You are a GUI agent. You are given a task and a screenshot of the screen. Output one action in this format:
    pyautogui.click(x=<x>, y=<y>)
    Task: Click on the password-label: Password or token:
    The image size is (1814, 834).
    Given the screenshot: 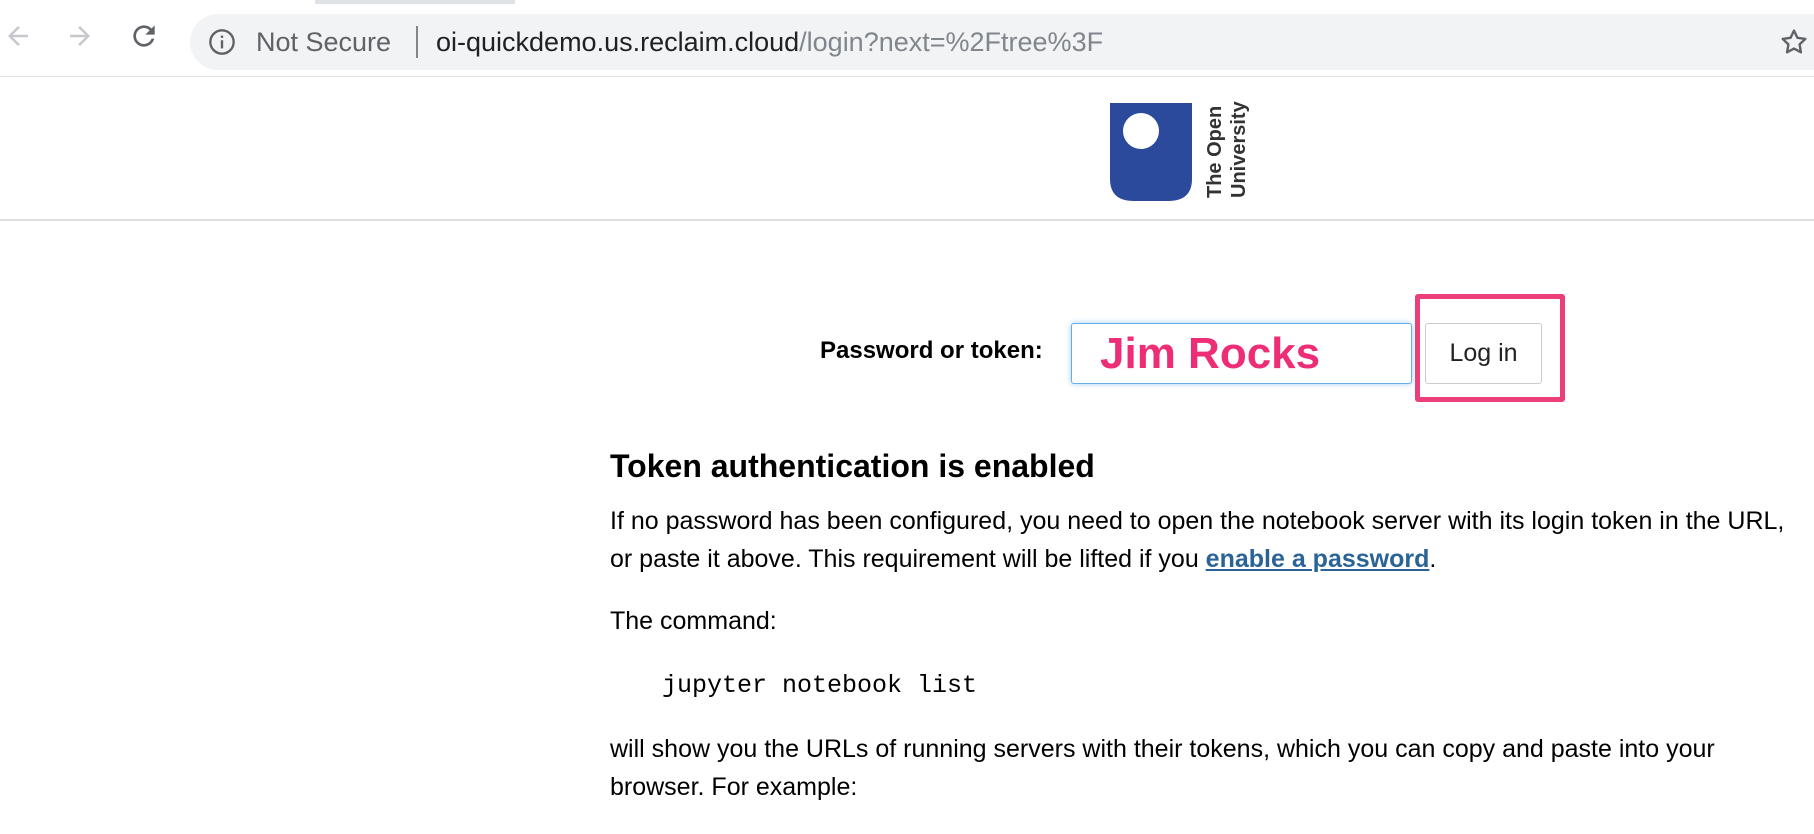 What is the action you would take?
    pyautogui.click(x=931, y=350)
    